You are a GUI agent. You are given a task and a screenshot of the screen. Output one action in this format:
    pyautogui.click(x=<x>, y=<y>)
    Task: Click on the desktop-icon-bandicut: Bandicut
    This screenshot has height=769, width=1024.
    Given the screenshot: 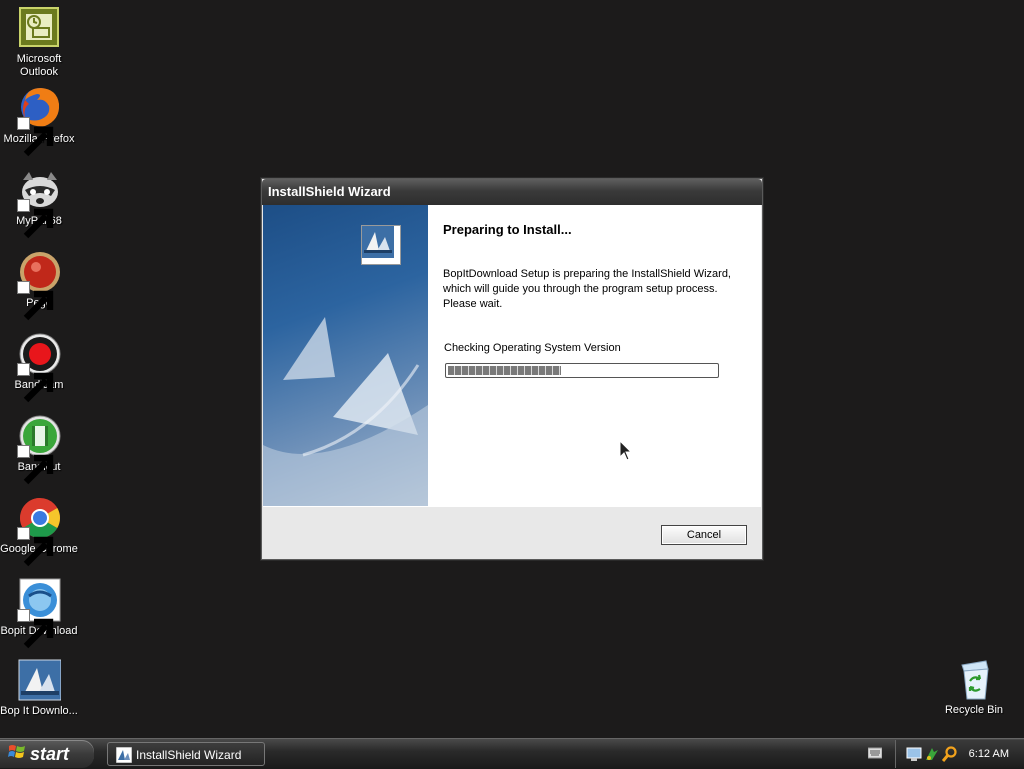 What is the action you would take?
    pyautogui.click(x=39, y=449)
    